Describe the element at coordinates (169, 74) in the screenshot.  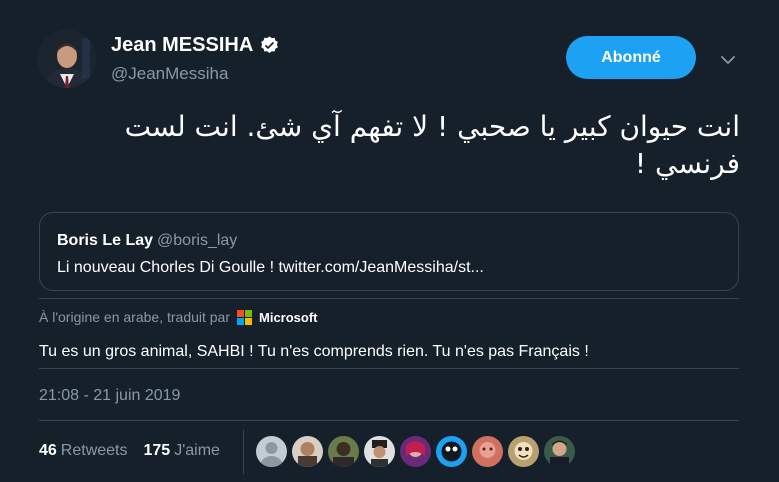
I see `author-handle: @JeanMessiha` at that location.